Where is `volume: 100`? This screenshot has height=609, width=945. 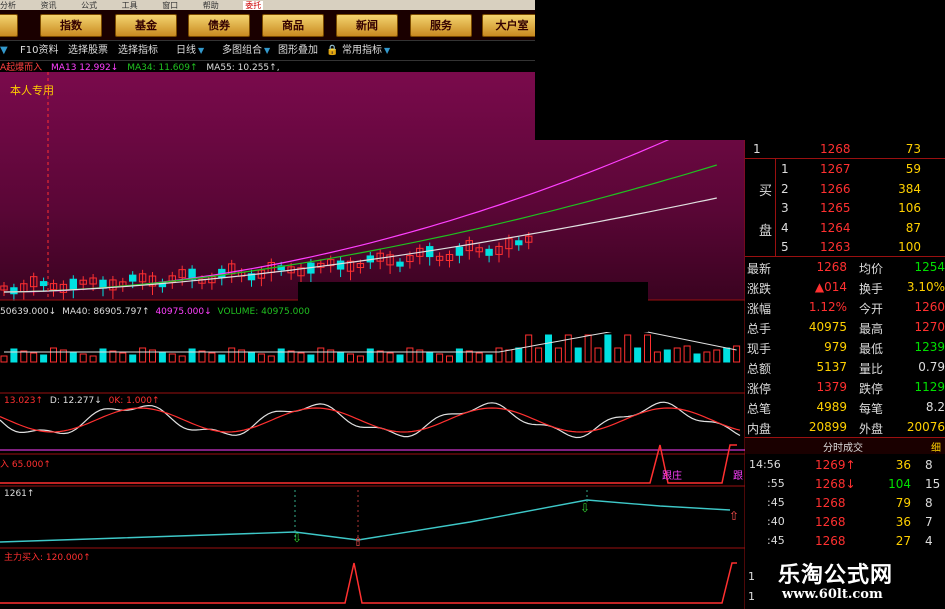
volume: 100 is located at coordinates (909, 247).